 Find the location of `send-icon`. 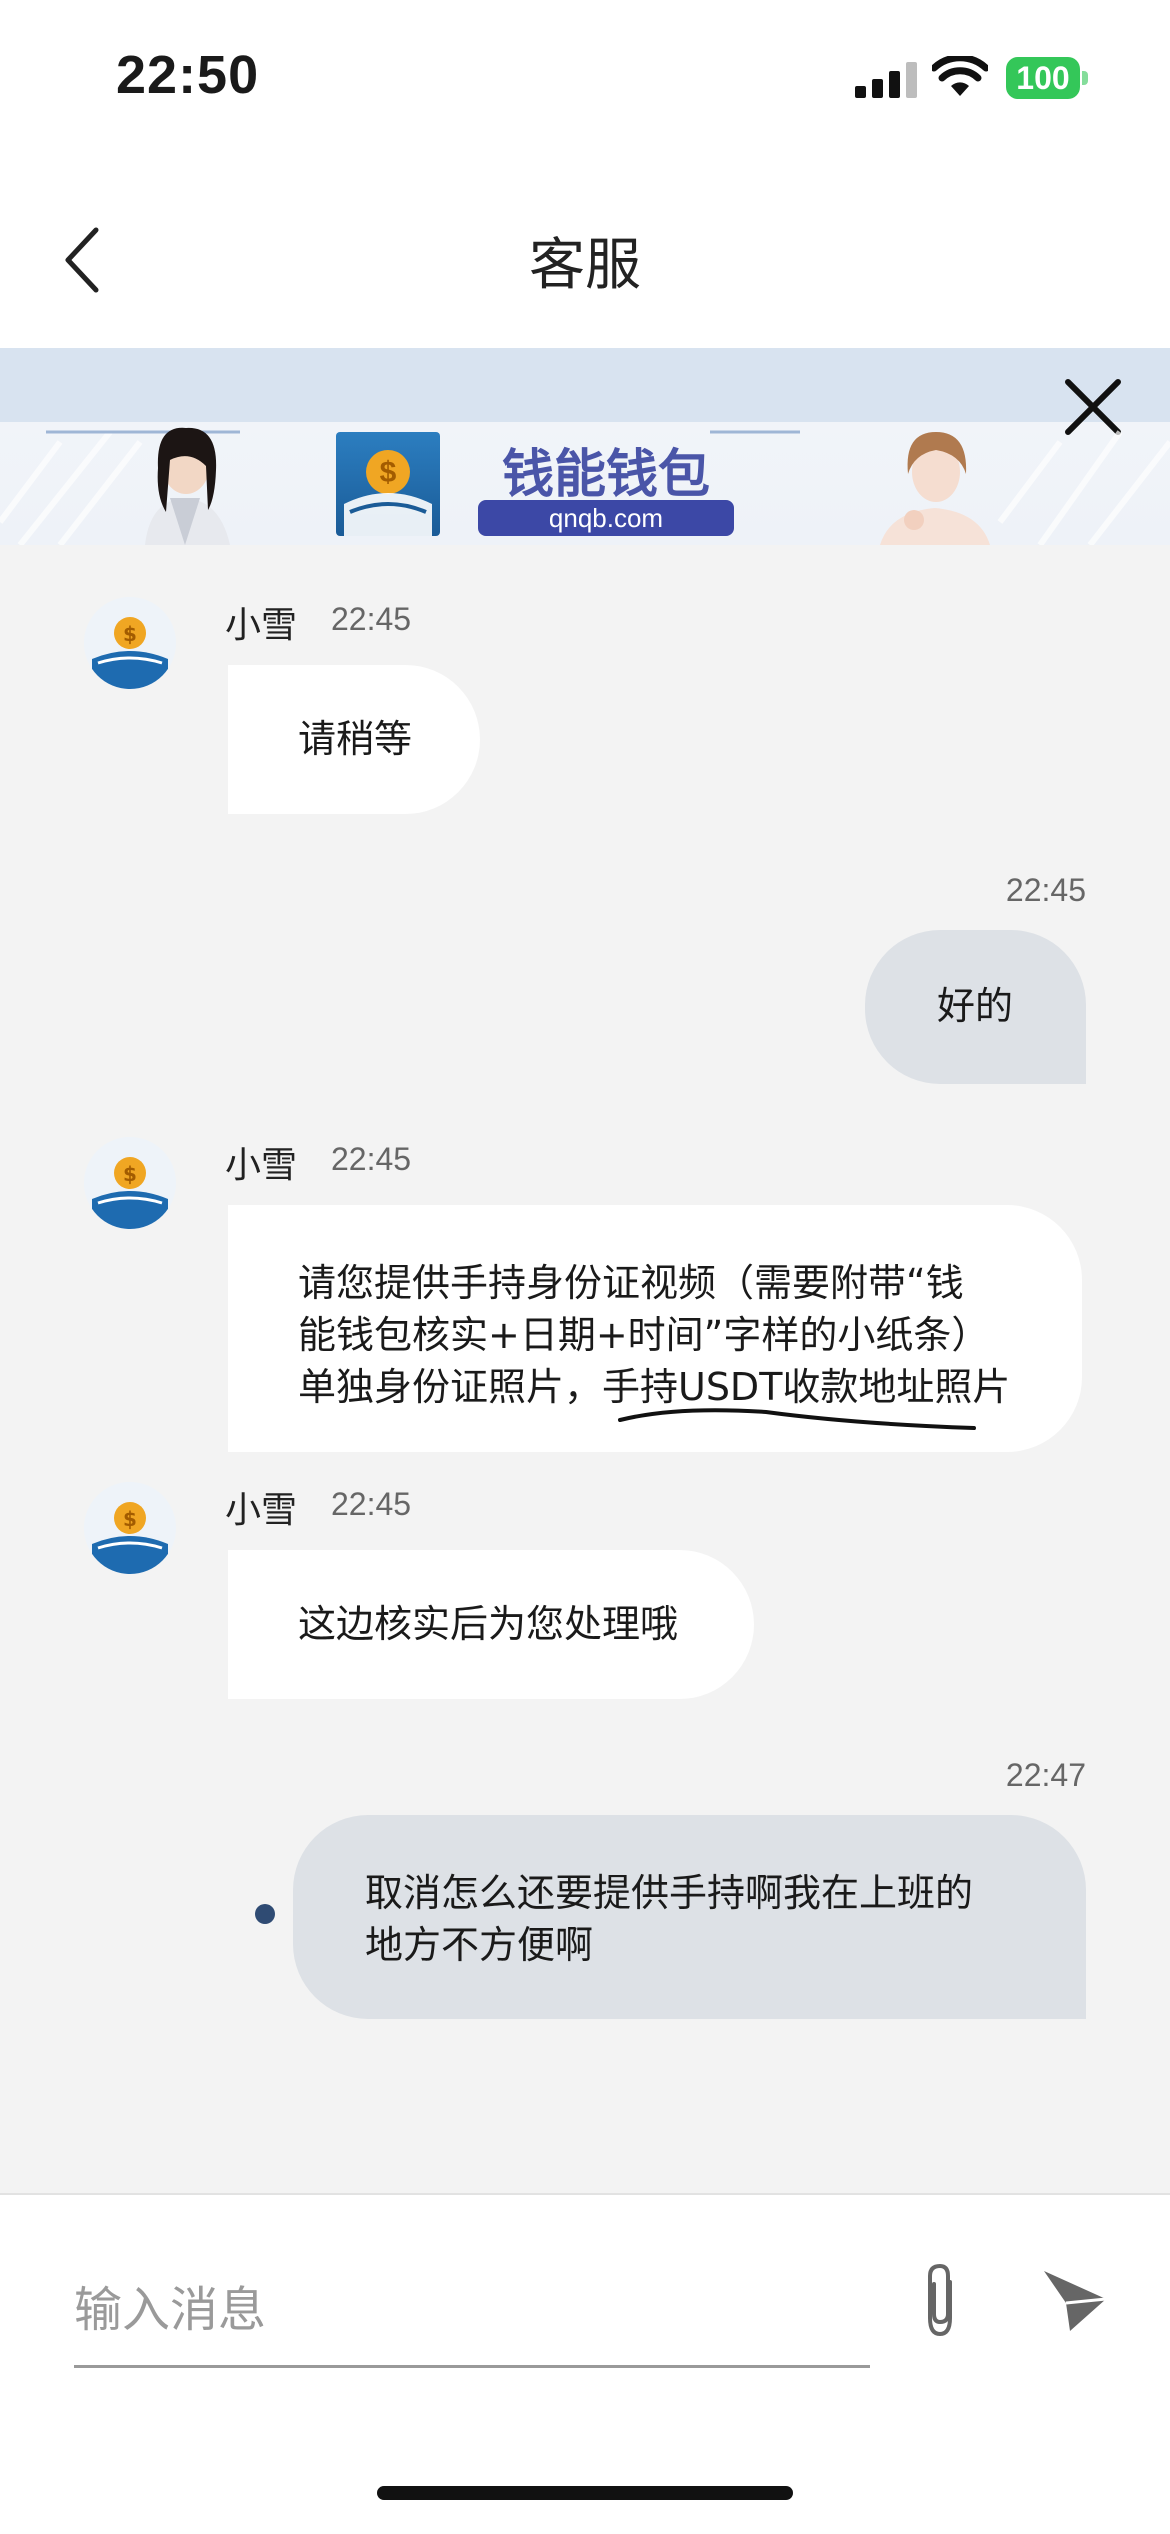

send-icon is located at coordinates (1075, 2300).